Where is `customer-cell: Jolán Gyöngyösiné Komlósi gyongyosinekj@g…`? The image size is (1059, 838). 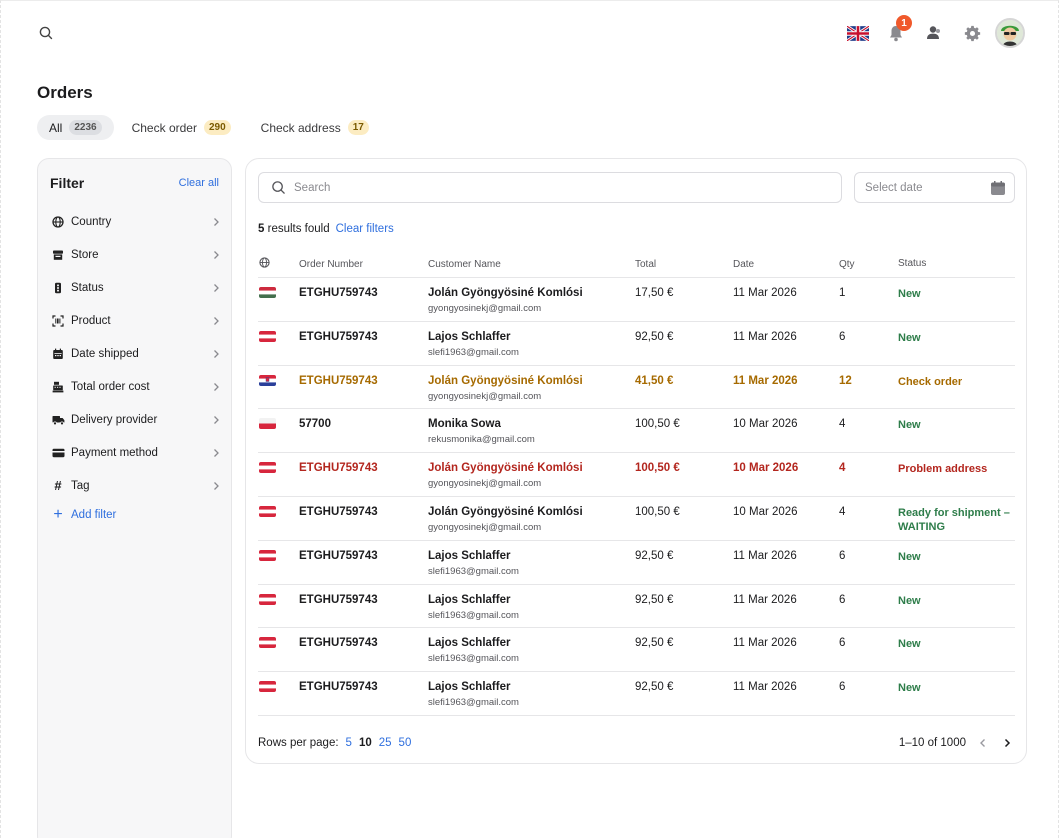
customer-cell: Jolán Gyöngyösiné Komlósi gyongyosinekj@g… is located at coordinates (531, 300).